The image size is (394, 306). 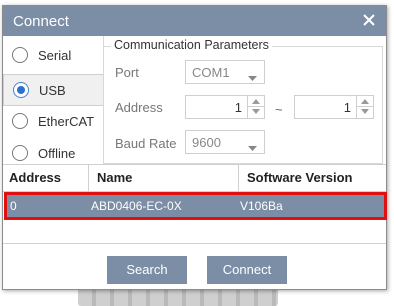 I want to click on radio-ethercat: EtherCAT, so click(x=53, y=122).